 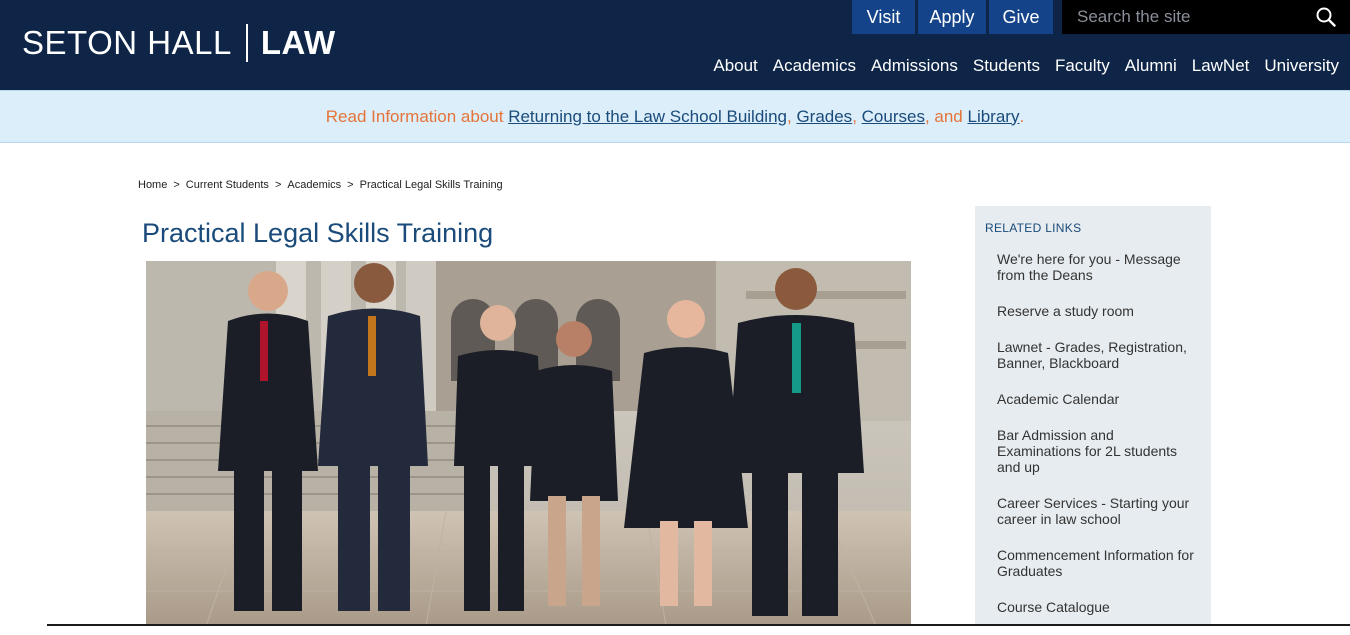 What do you see at coordinates (994, 117) in the screenshot?
I see `alert-link-library: Library` at bounding box center [994, 117].